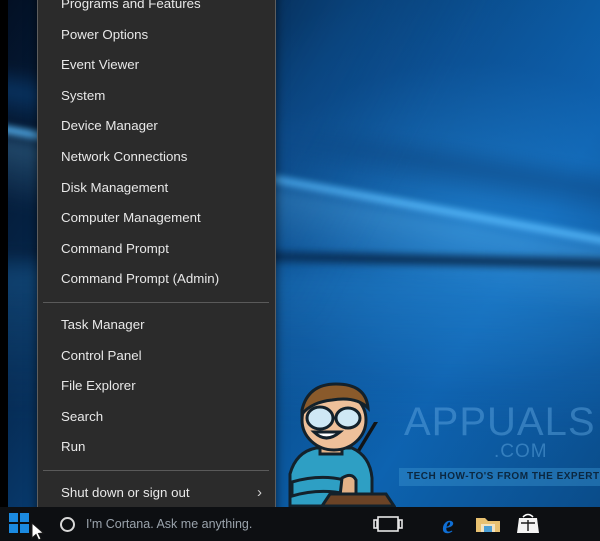 The image size is (600, 541). I want to click on menu-item-label: Command Prompt, so click(115, 248).